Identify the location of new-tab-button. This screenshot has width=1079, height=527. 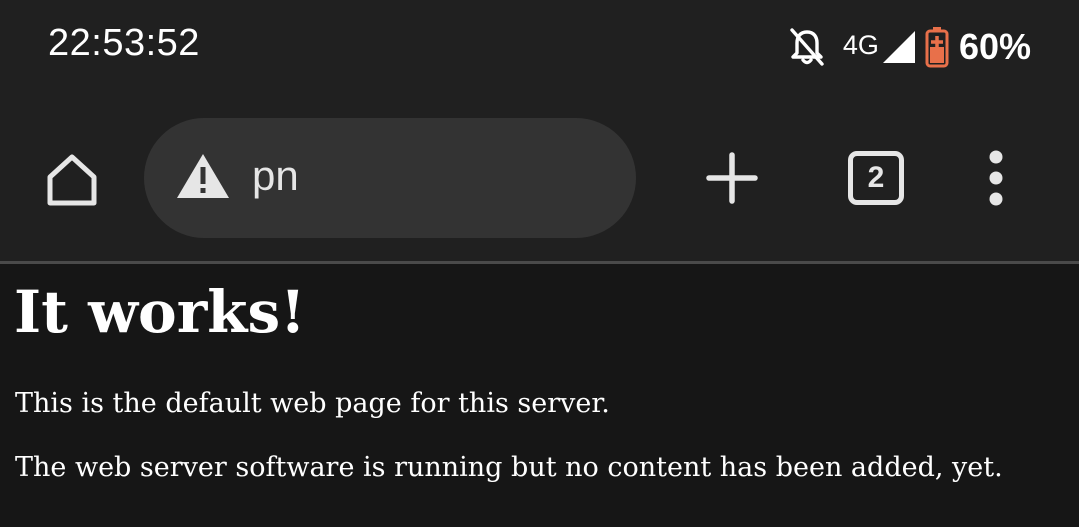
(732, 178).